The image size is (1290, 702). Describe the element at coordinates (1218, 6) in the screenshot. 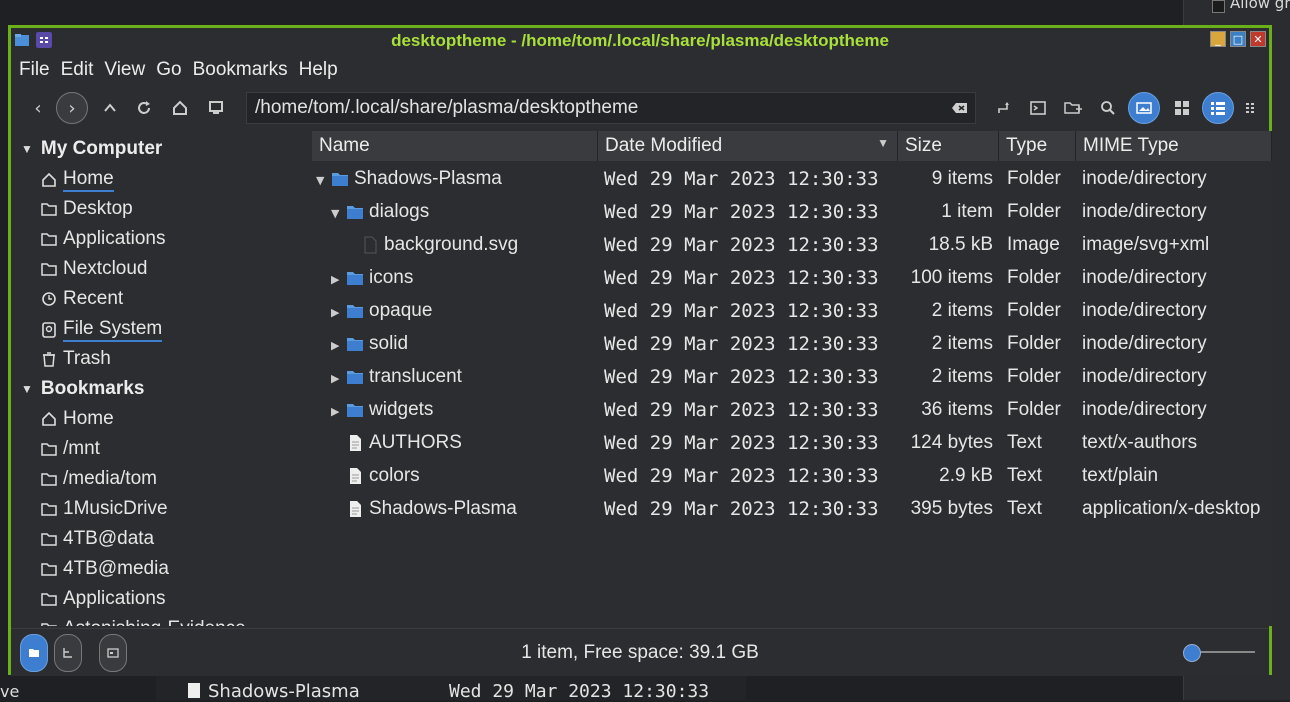

I see `background-checkbox` at that location.